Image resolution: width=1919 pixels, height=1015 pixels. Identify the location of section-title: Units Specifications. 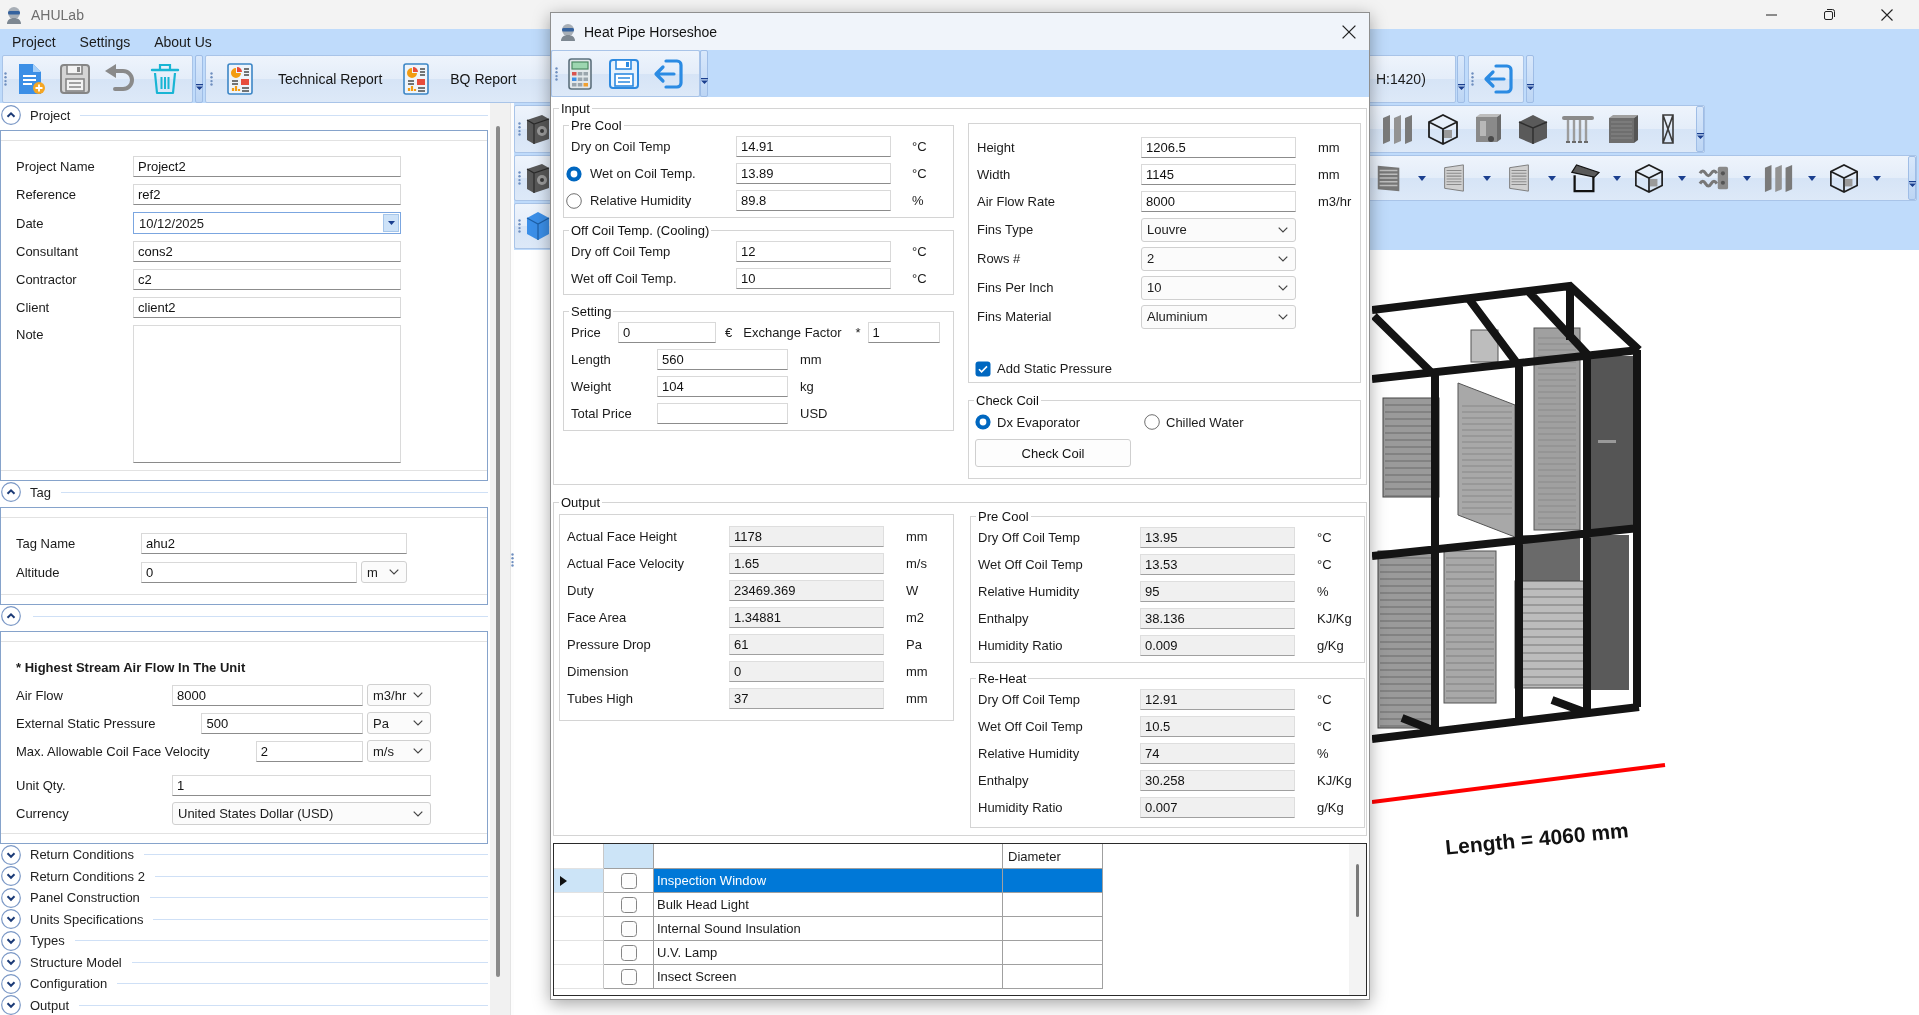
(87, 919).